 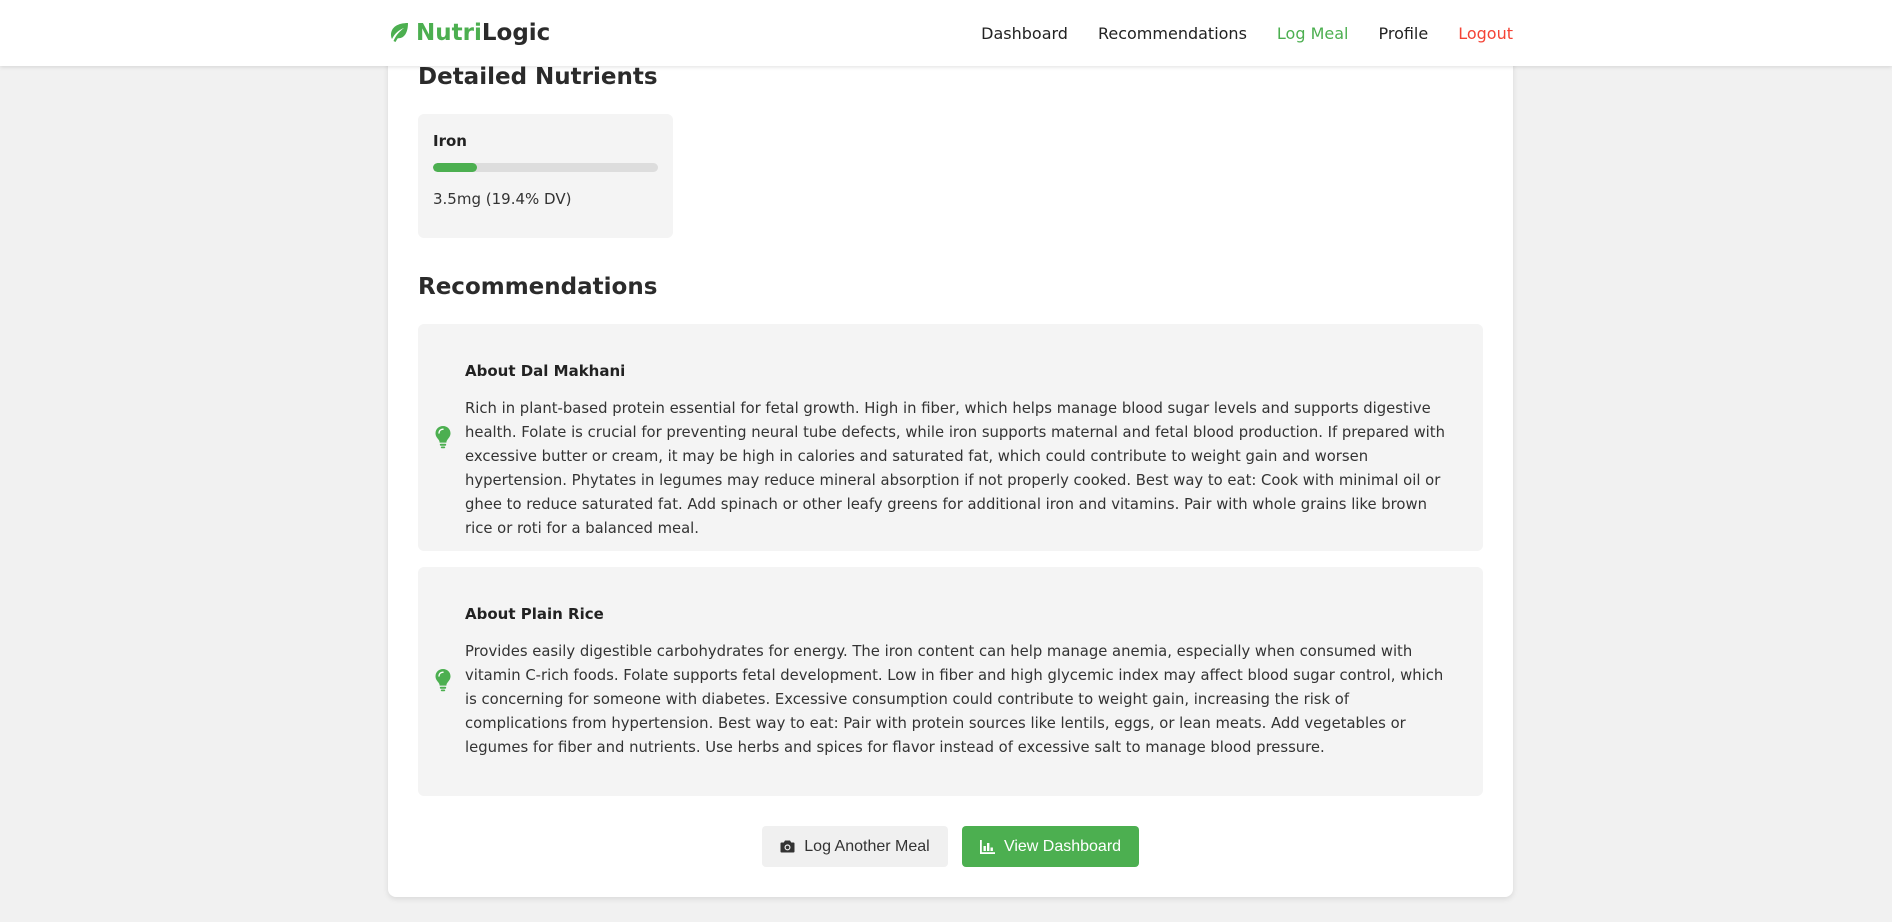 I want to click on log-another-meal-label: Log Another Meal, so click(x=867, y=846).